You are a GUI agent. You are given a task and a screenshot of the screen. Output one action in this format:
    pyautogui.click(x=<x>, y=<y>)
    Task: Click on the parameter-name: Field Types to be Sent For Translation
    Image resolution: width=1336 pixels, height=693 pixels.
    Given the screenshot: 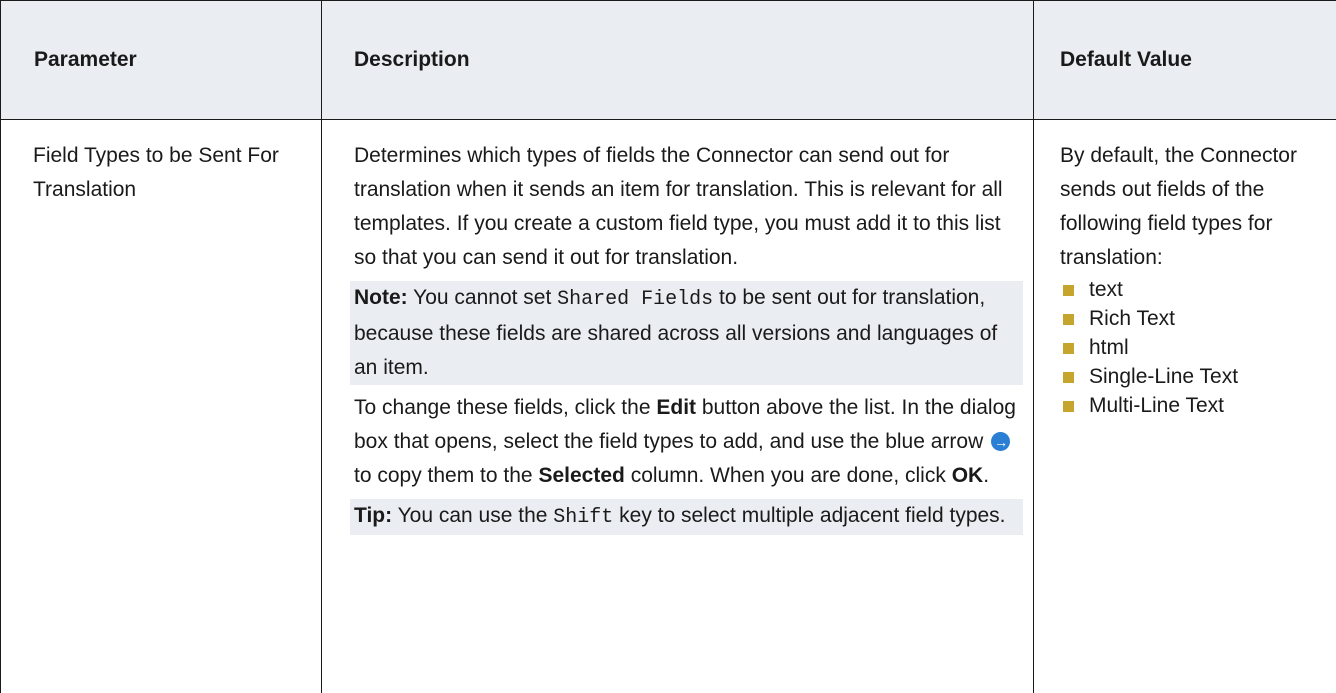 What is the action you would take?
    pyautogui.click(x=156, y=172)
    